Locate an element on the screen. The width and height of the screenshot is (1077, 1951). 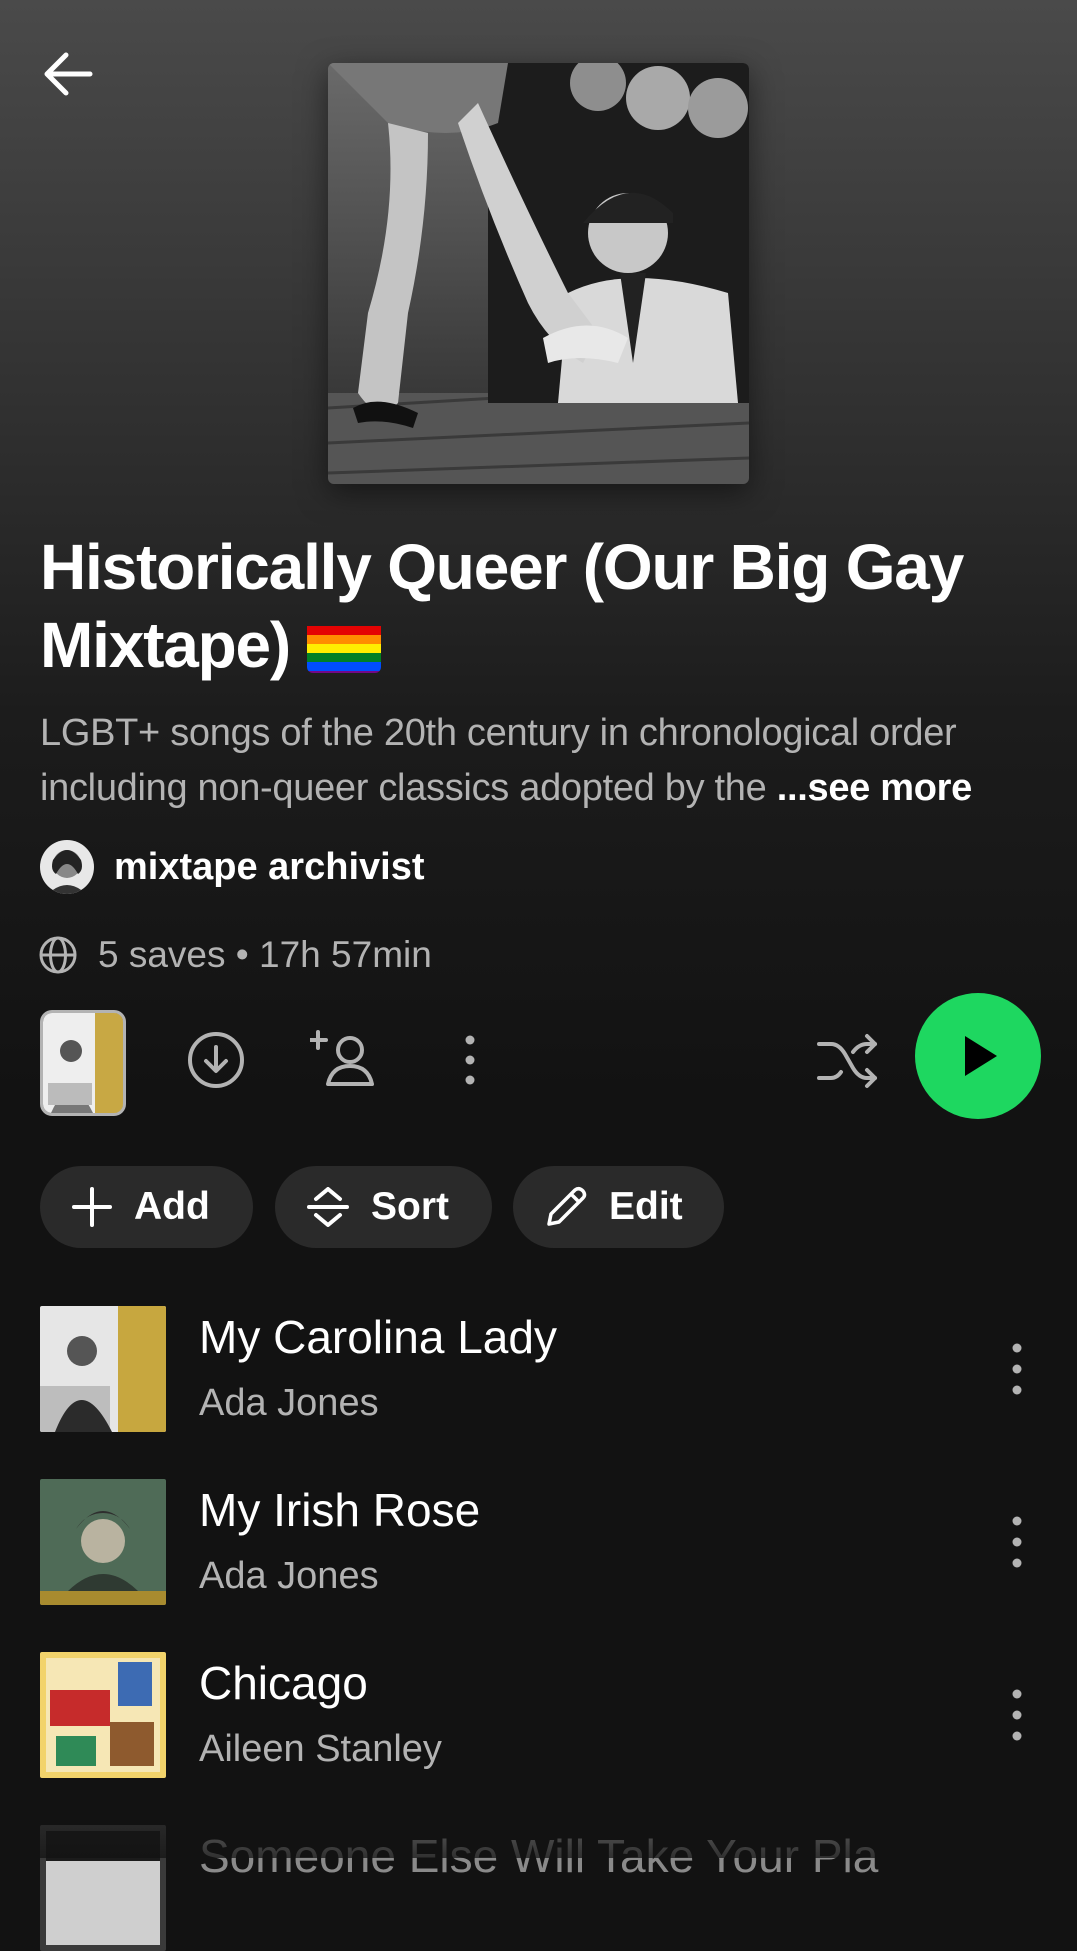
track-title: My Irish Rose is located at coordinates (340, 1510).